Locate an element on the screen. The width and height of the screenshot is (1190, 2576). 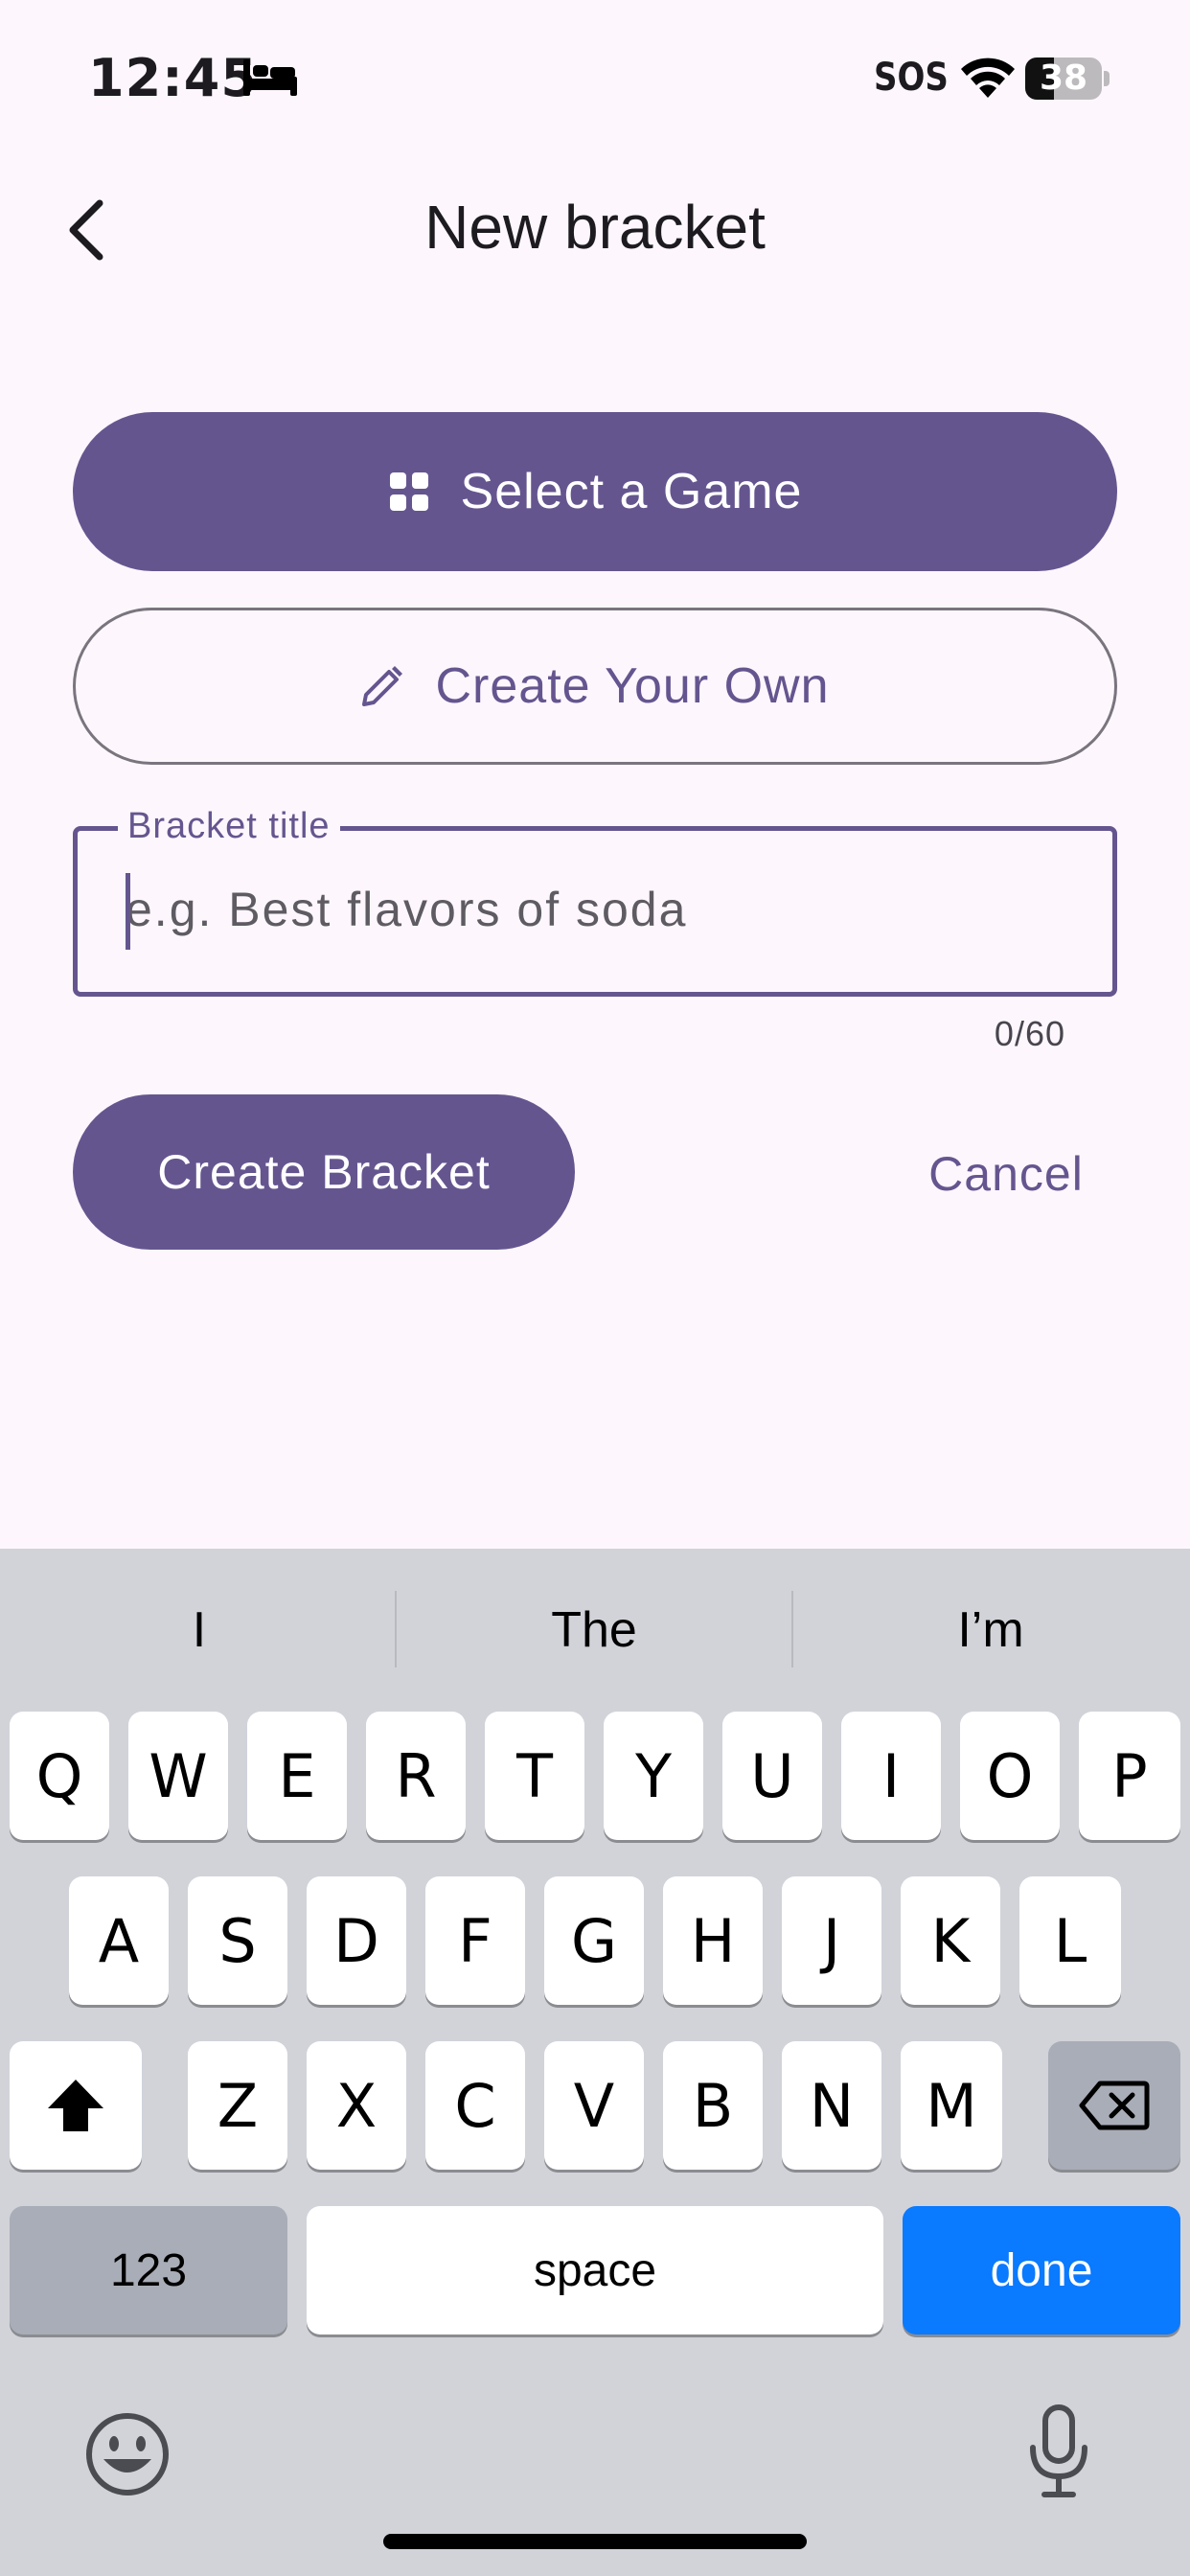
key-j: J is located at coordinates (832, 1940).